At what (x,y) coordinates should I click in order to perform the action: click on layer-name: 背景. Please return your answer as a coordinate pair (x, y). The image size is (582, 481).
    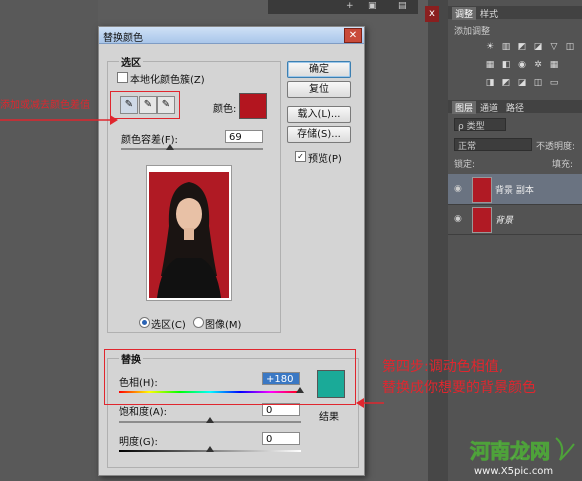
    Looking at the image, I should click on (504, 221).